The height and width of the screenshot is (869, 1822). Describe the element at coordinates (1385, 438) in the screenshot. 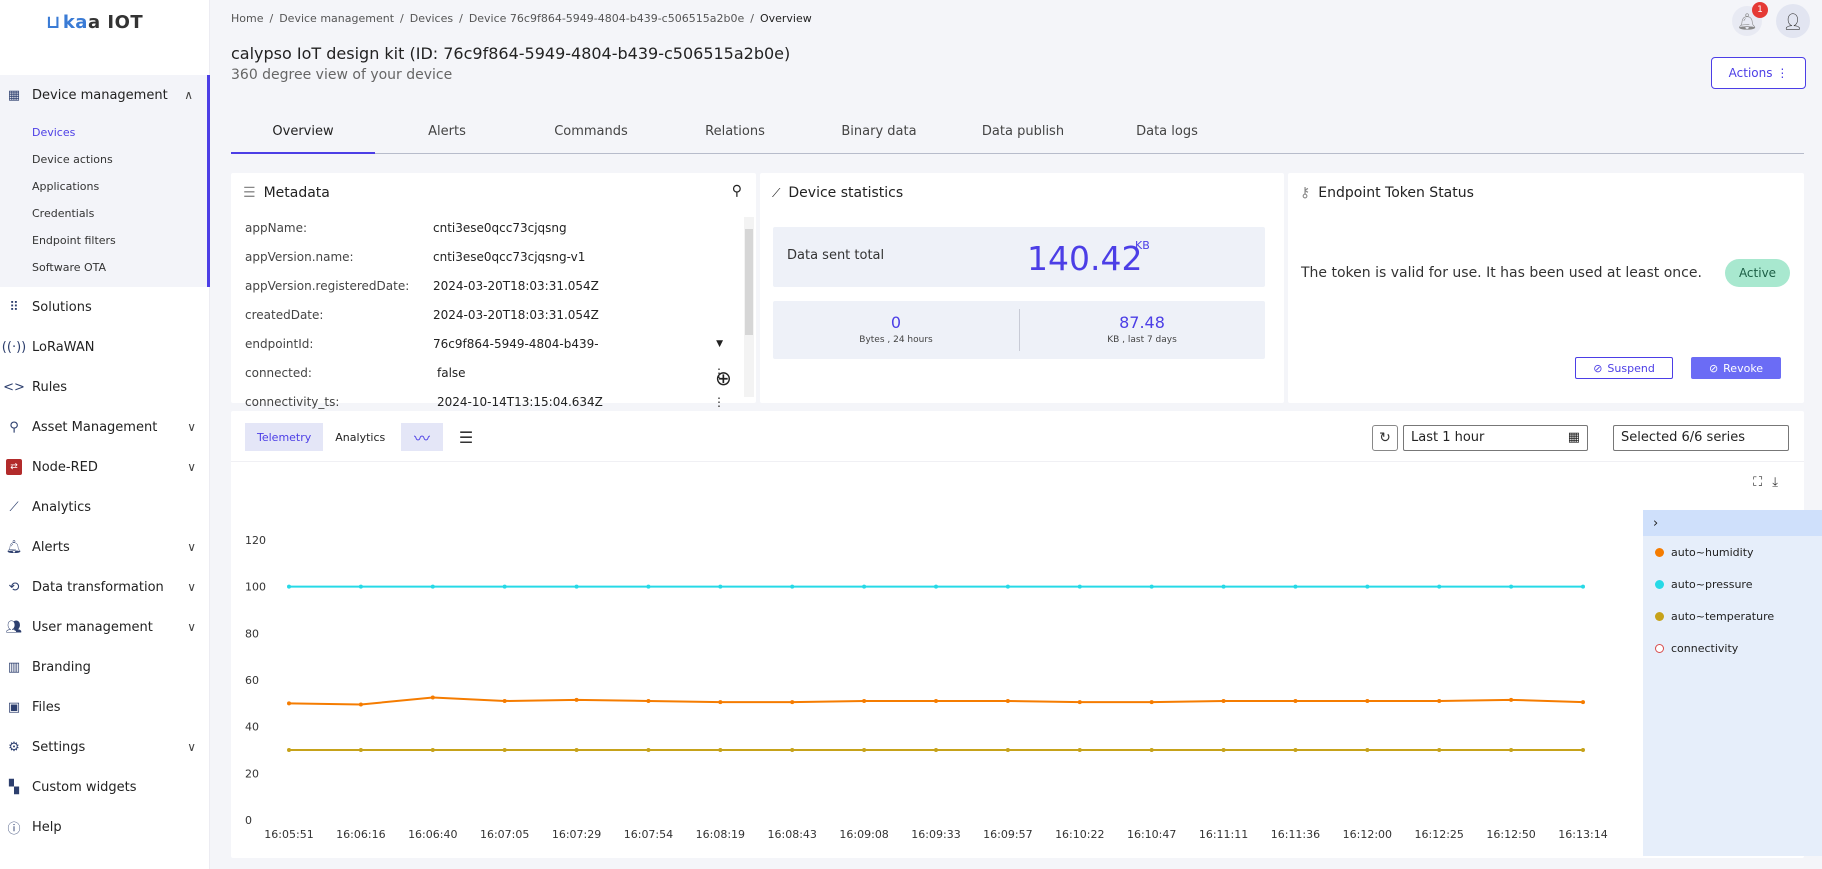

I see `refresh-button: ↻` at that location.